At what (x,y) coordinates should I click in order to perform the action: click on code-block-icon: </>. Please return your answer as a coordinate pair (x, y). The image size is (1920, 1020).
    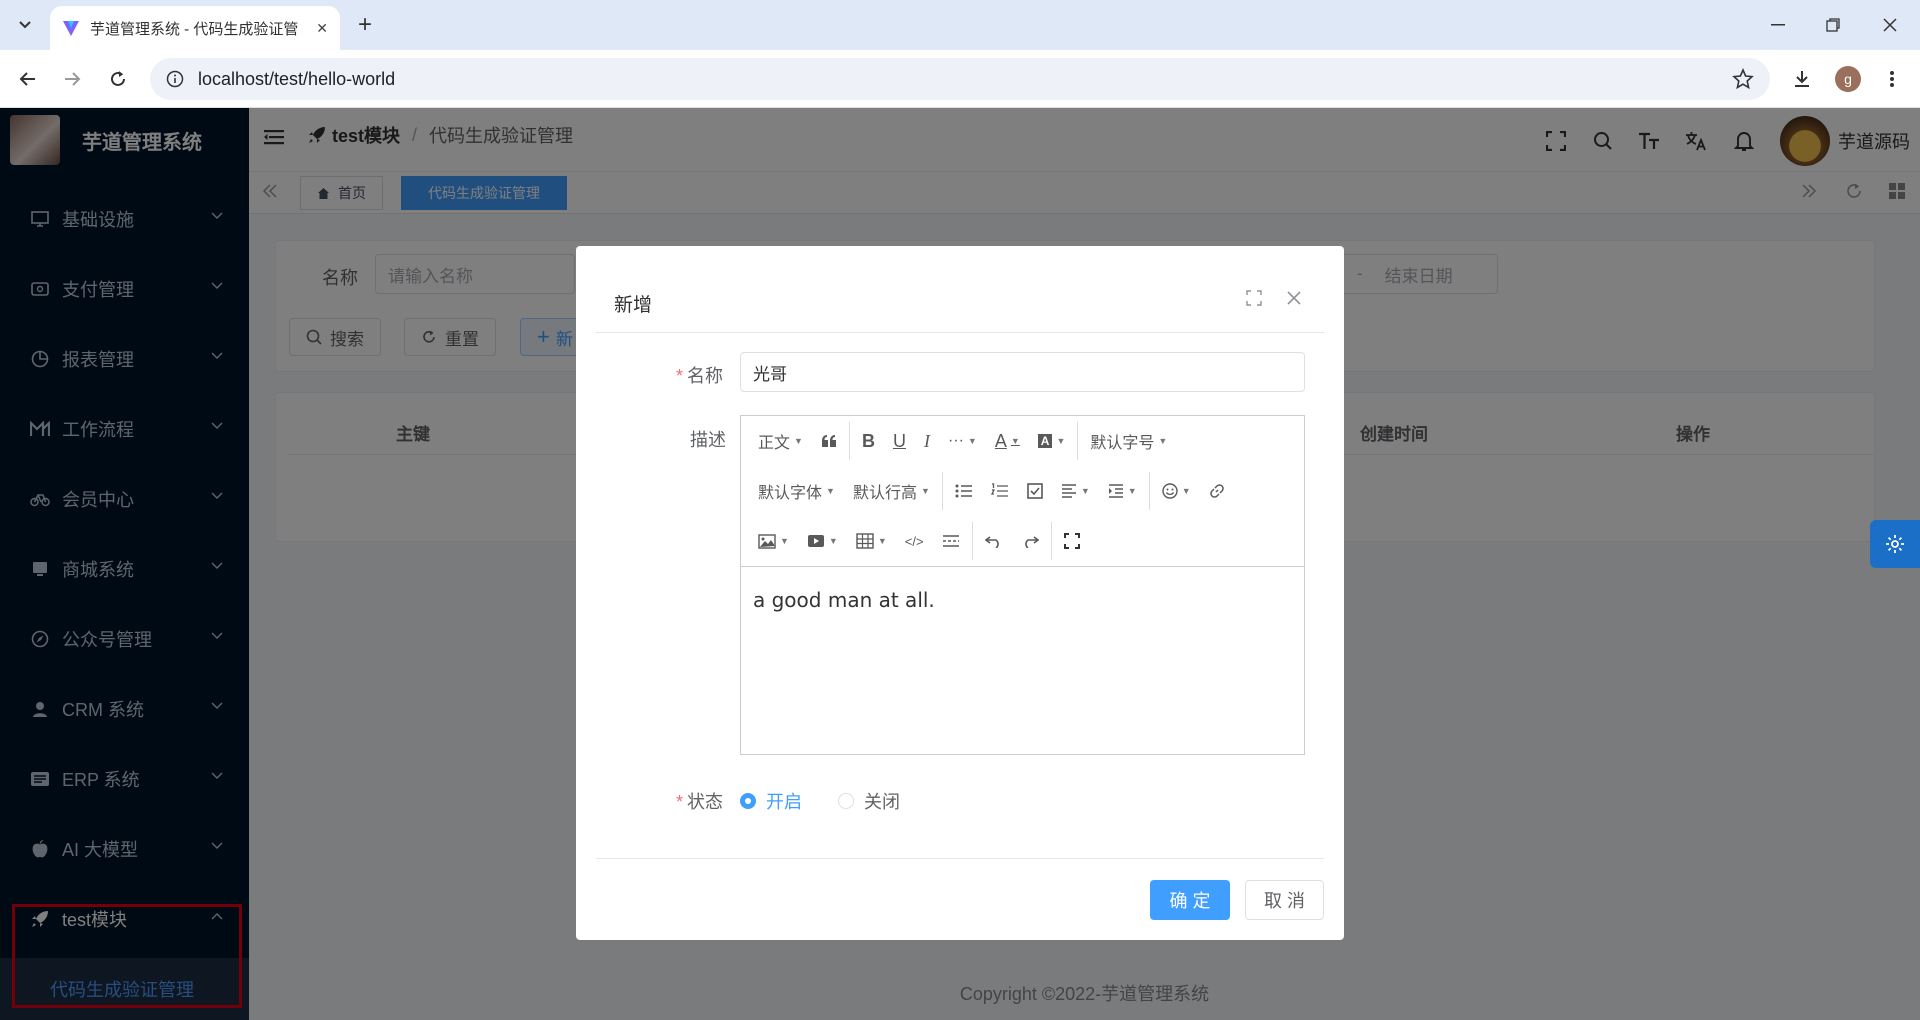
    Looking at the image, I should click on (914, 541).